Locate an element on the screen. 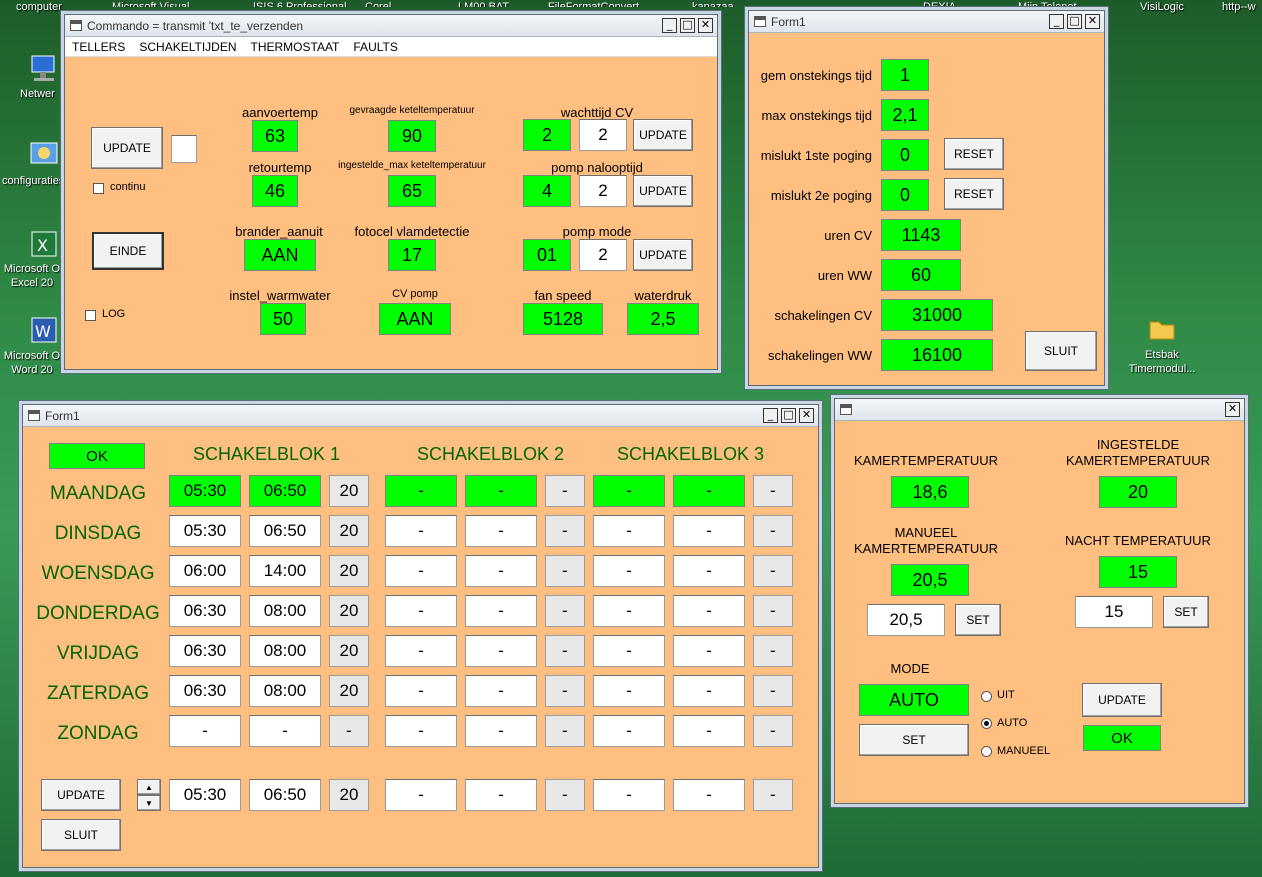 The image size is (1262, 877). title-bar: ✕ is located at coordinates (1039, 410).